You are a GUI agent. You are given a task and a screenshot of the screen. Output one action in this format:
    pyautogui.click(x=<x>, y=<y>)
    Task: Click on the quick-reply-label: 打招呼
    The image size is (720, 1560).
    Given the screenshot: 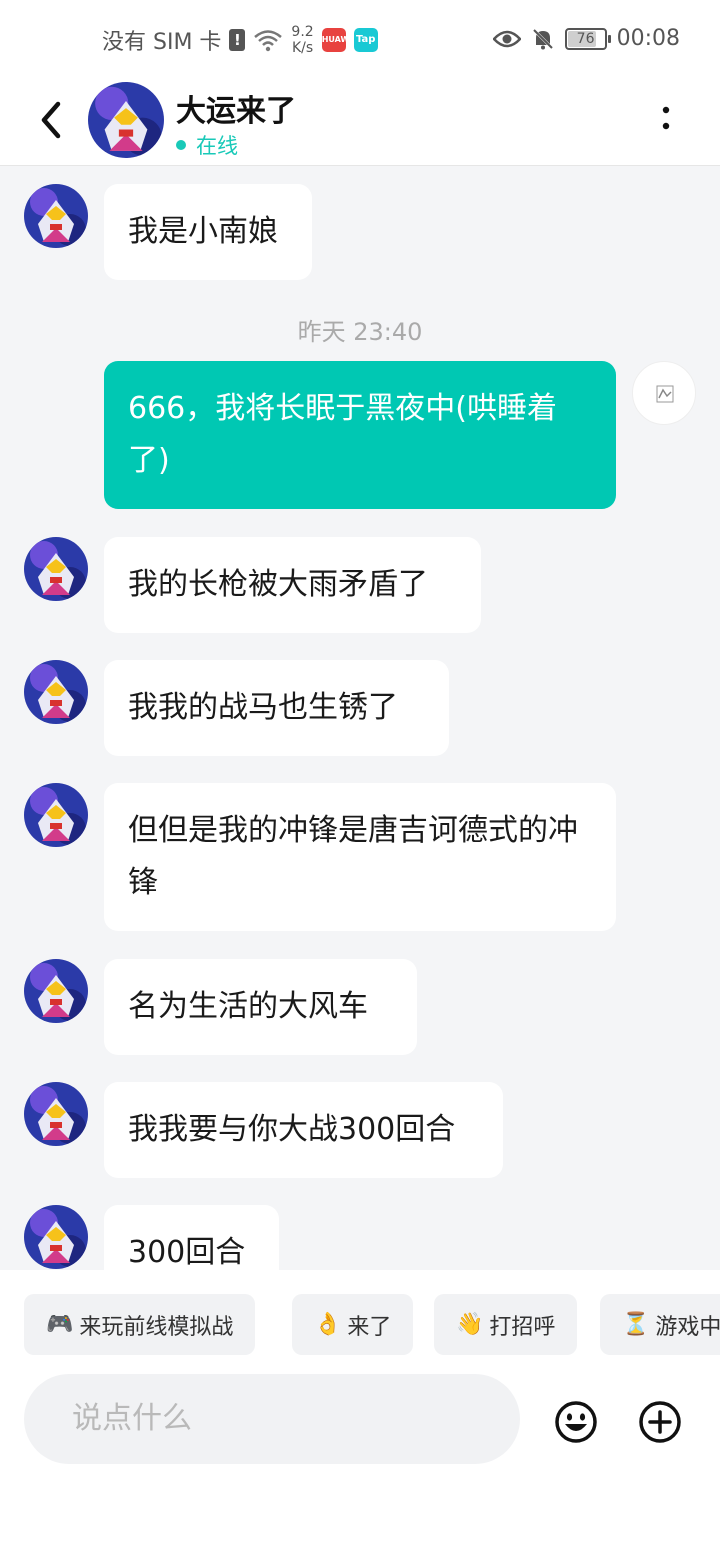 What is the action you would take?
    pyautogui.click(x=522, y=1327)
    